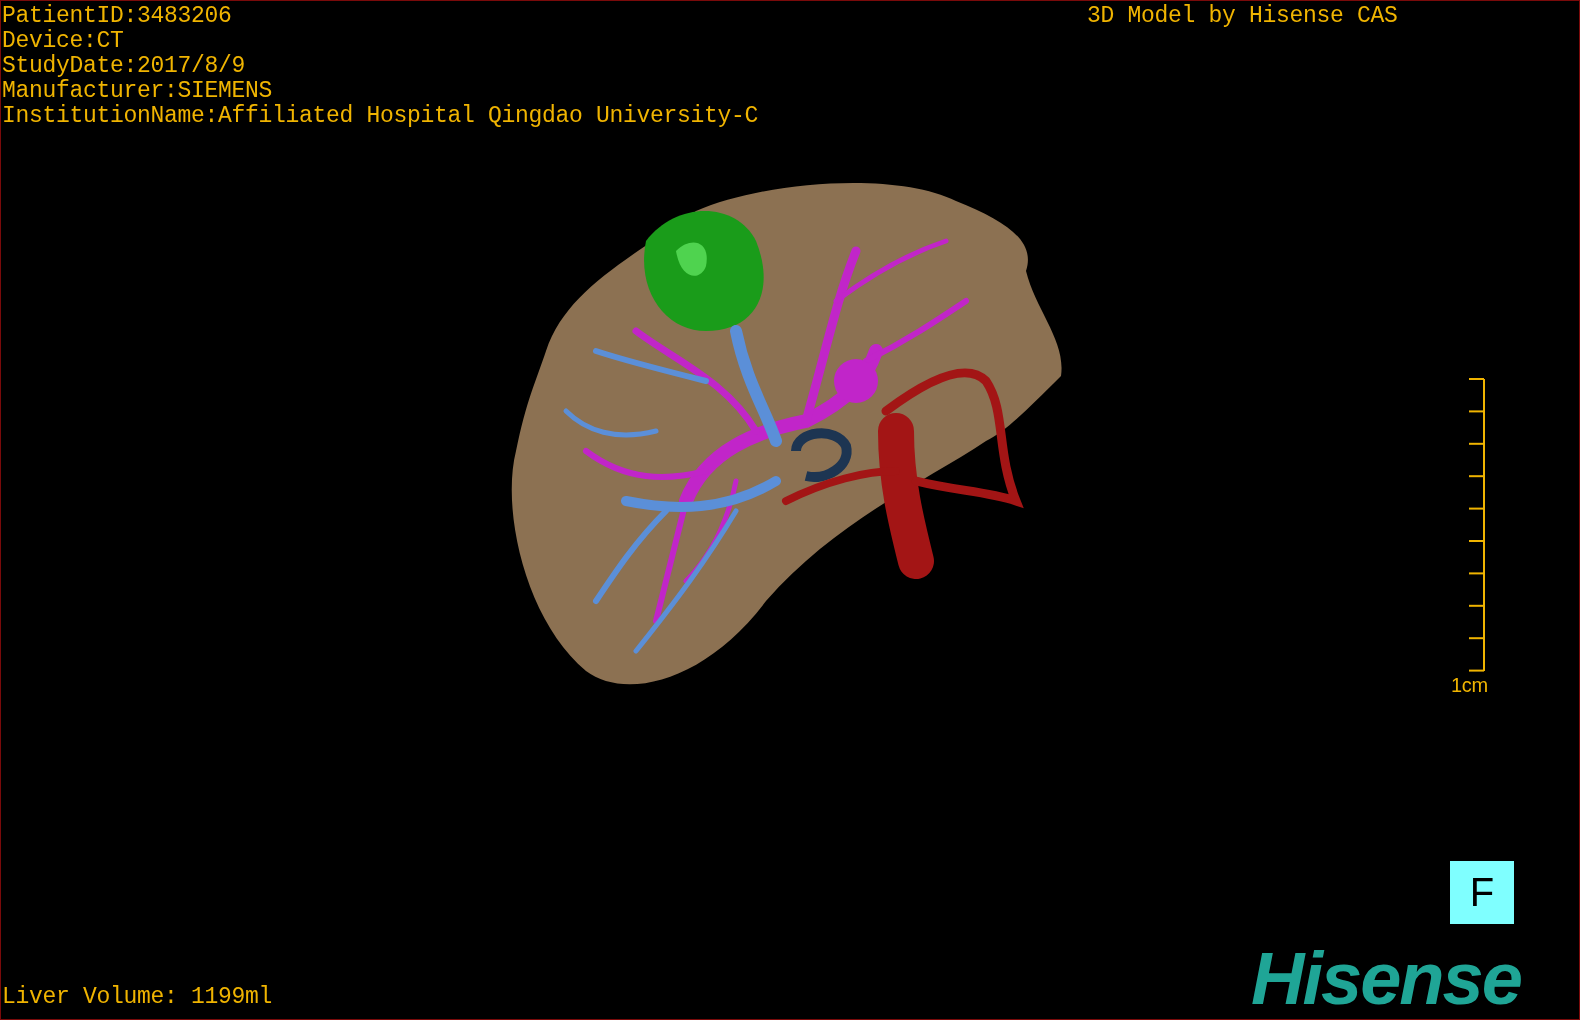  What do you see at coordinates (124, 66) in the screenshot?
I see `patient-info-text: StudyDate:2017/8/9` at bounding box center [124, 66].